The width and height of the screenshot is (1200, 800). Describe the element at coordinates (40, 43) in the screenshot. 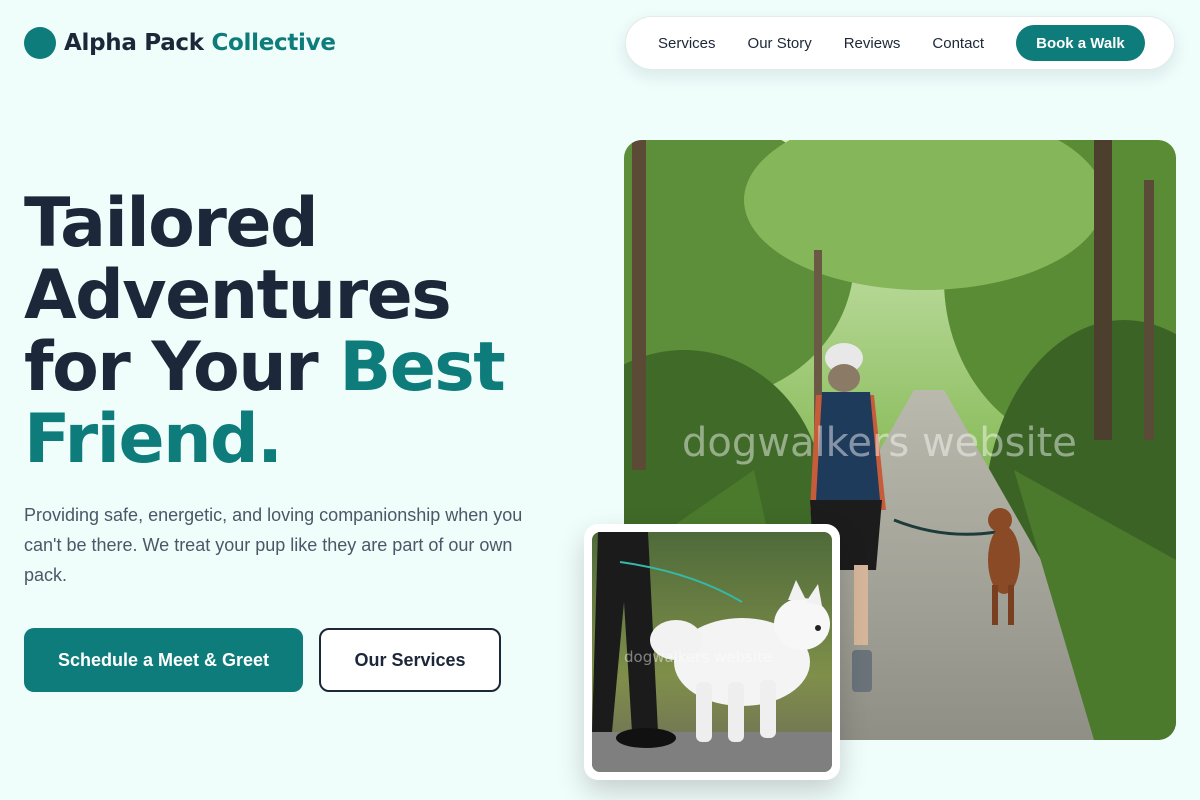

I see `logo-mark-icon` at that location.